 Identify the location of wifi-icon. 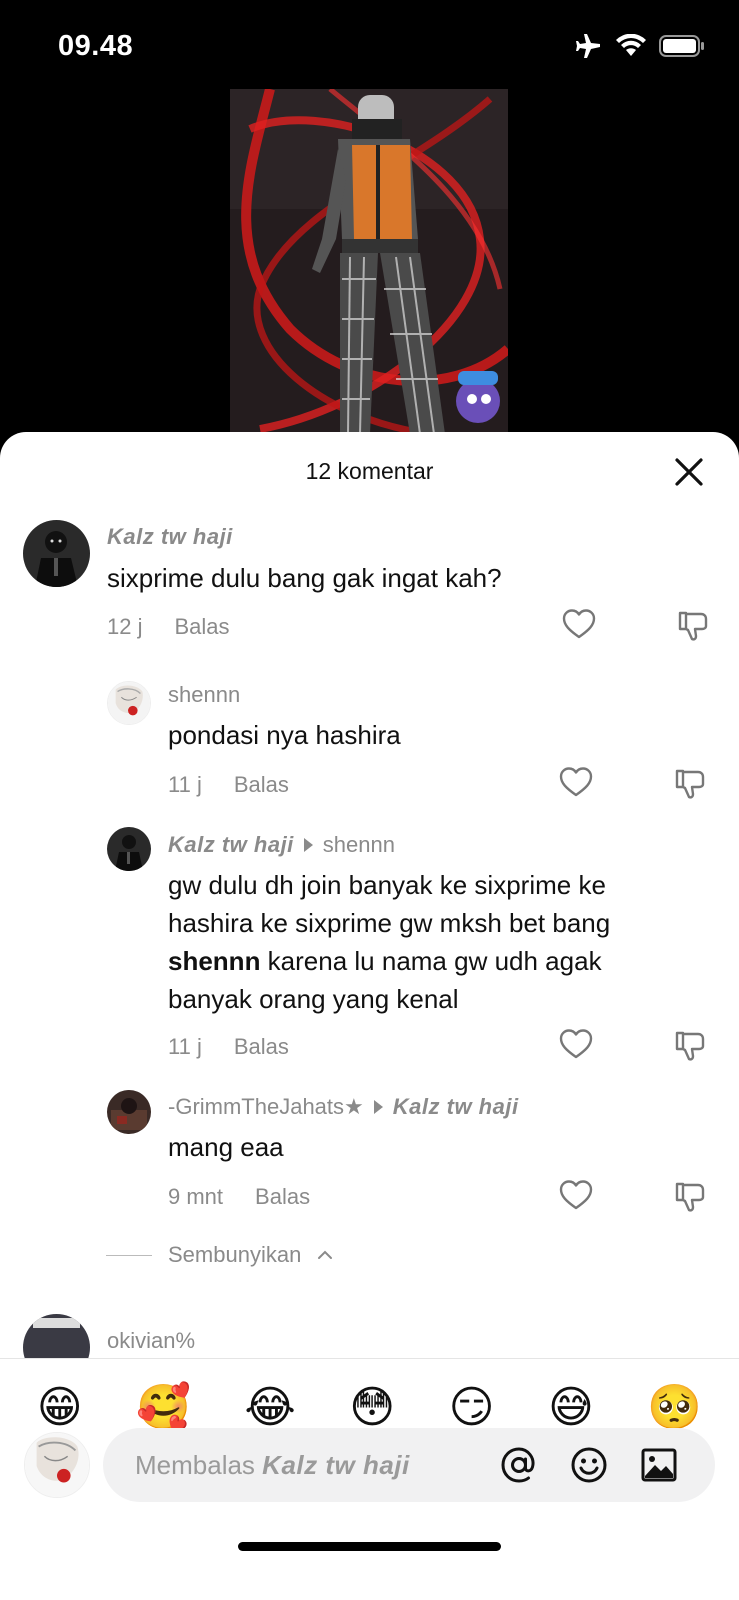
(631, 46).